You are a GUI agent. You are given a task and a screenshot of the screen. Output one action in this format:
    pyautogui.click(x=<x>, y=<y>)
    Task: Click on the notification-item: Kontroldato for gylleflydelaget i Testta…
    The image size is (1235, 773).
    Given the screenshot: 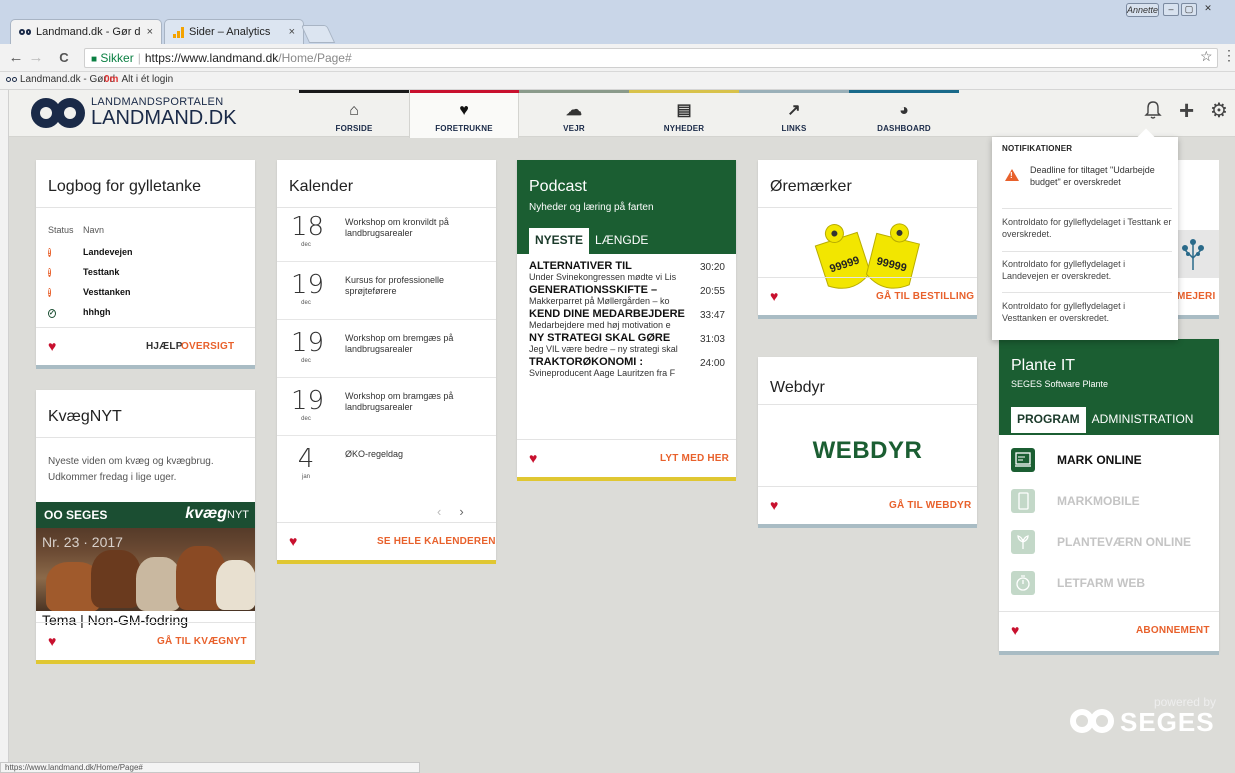 What is the action you would take?
    pyautogui.click(x=1087, y=228)
    